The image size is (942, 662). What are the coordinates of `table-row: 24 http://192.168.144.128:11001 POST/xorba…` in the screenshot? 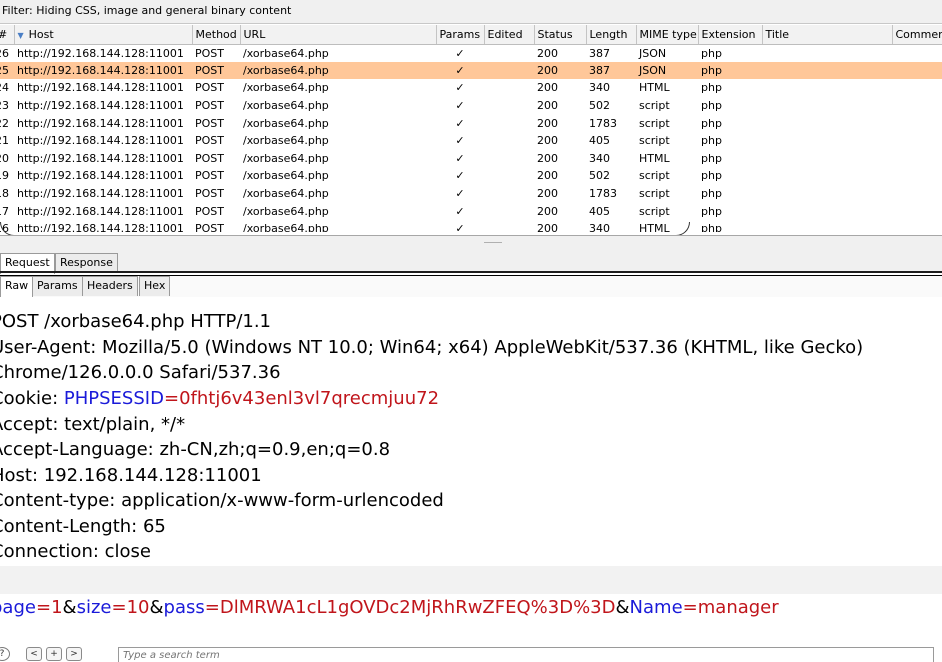 It's located at (471, 88).